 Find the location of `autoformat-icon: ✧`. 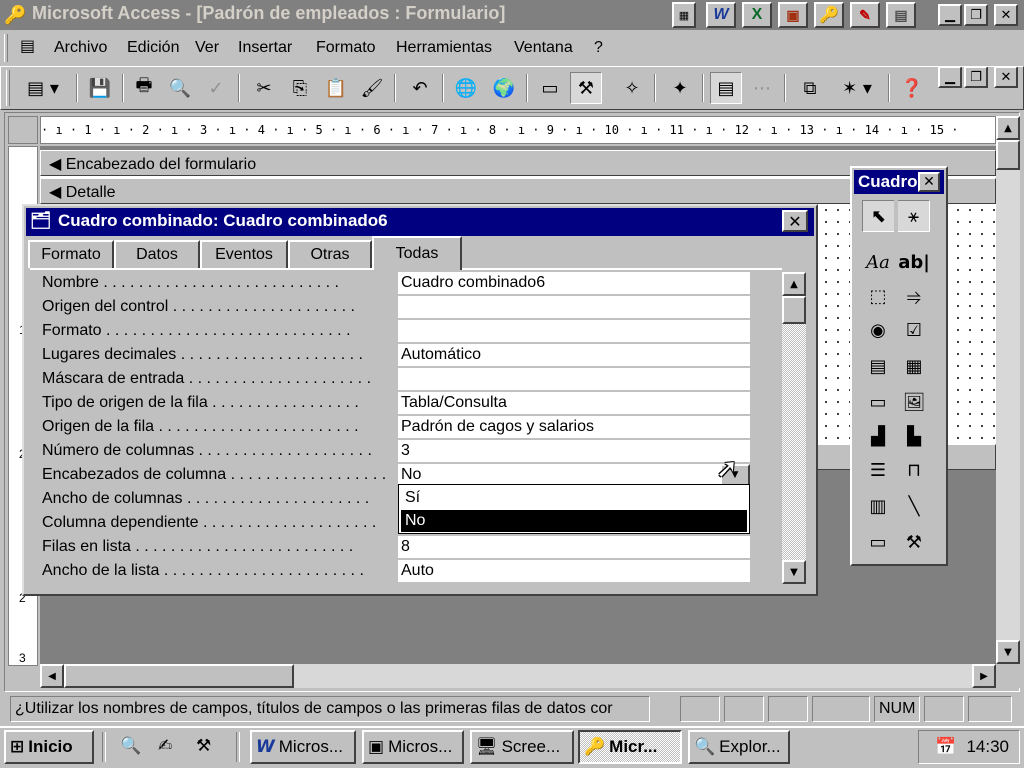

autoformat-icon: ✧ is located at coordinates (632, 88).